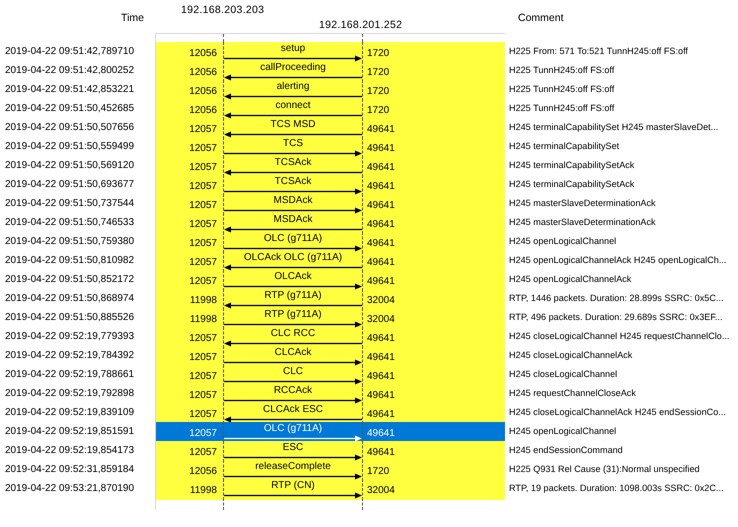  Describe the element at coordinates (293, 162) in the screenshot. I see `message-label: TCSAck` at that location.